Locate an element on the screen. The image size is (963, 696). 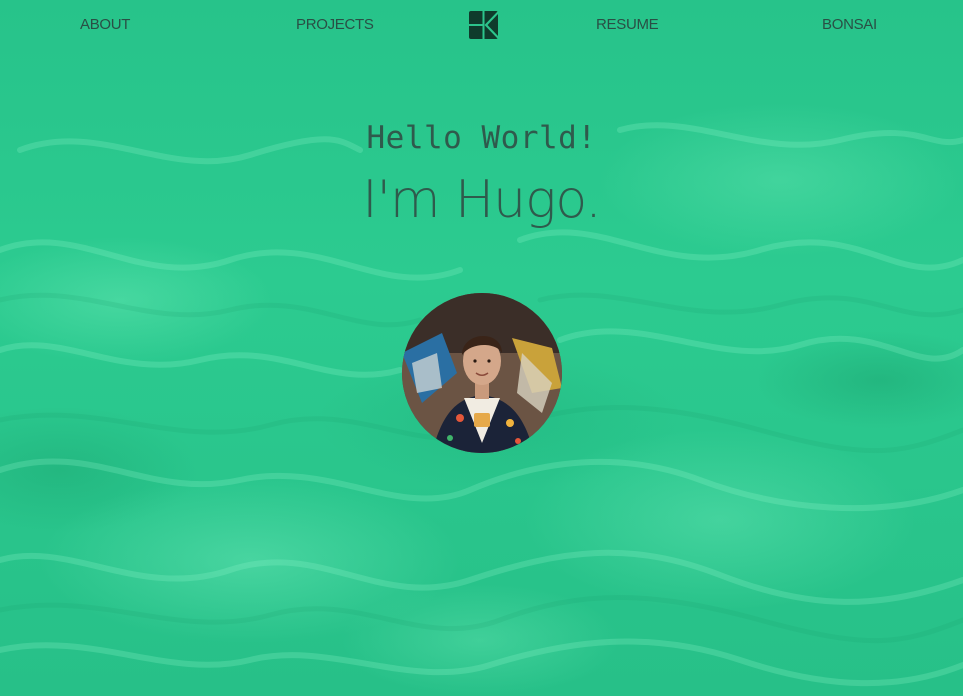
logo-glyph is located at coordinates (483, 25).